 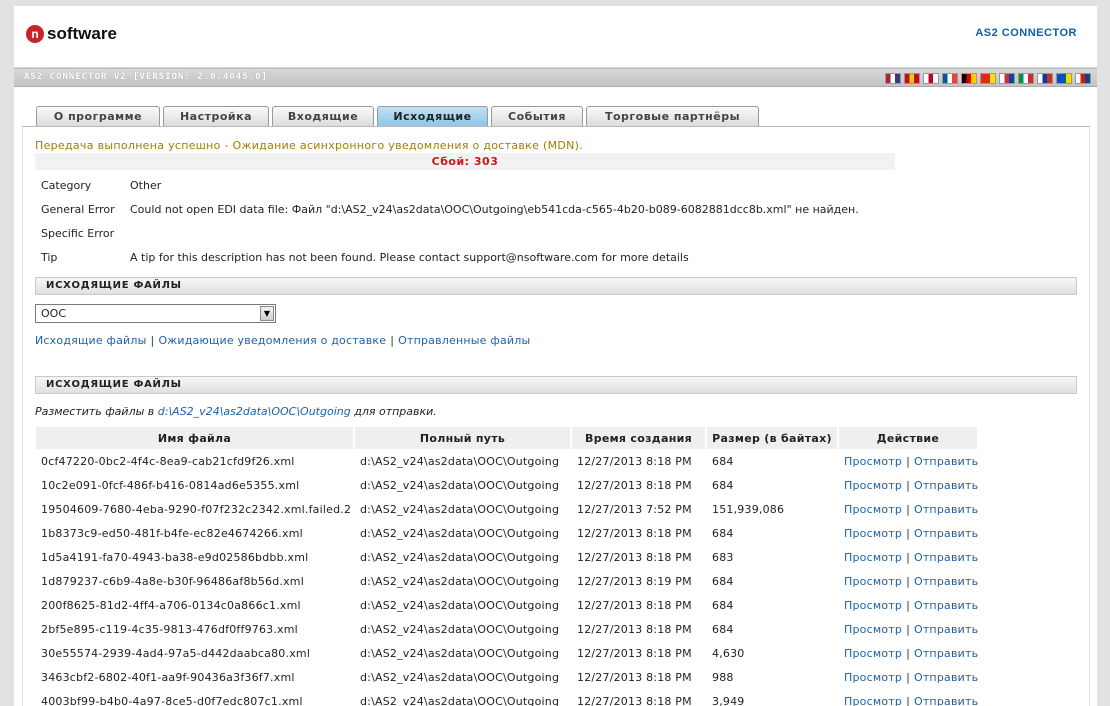 What do you see at coordinates (672, 116) in the screenshot?
I see `tab-trading-partners: Торговые партнёры` at bounding box center [672, 116].